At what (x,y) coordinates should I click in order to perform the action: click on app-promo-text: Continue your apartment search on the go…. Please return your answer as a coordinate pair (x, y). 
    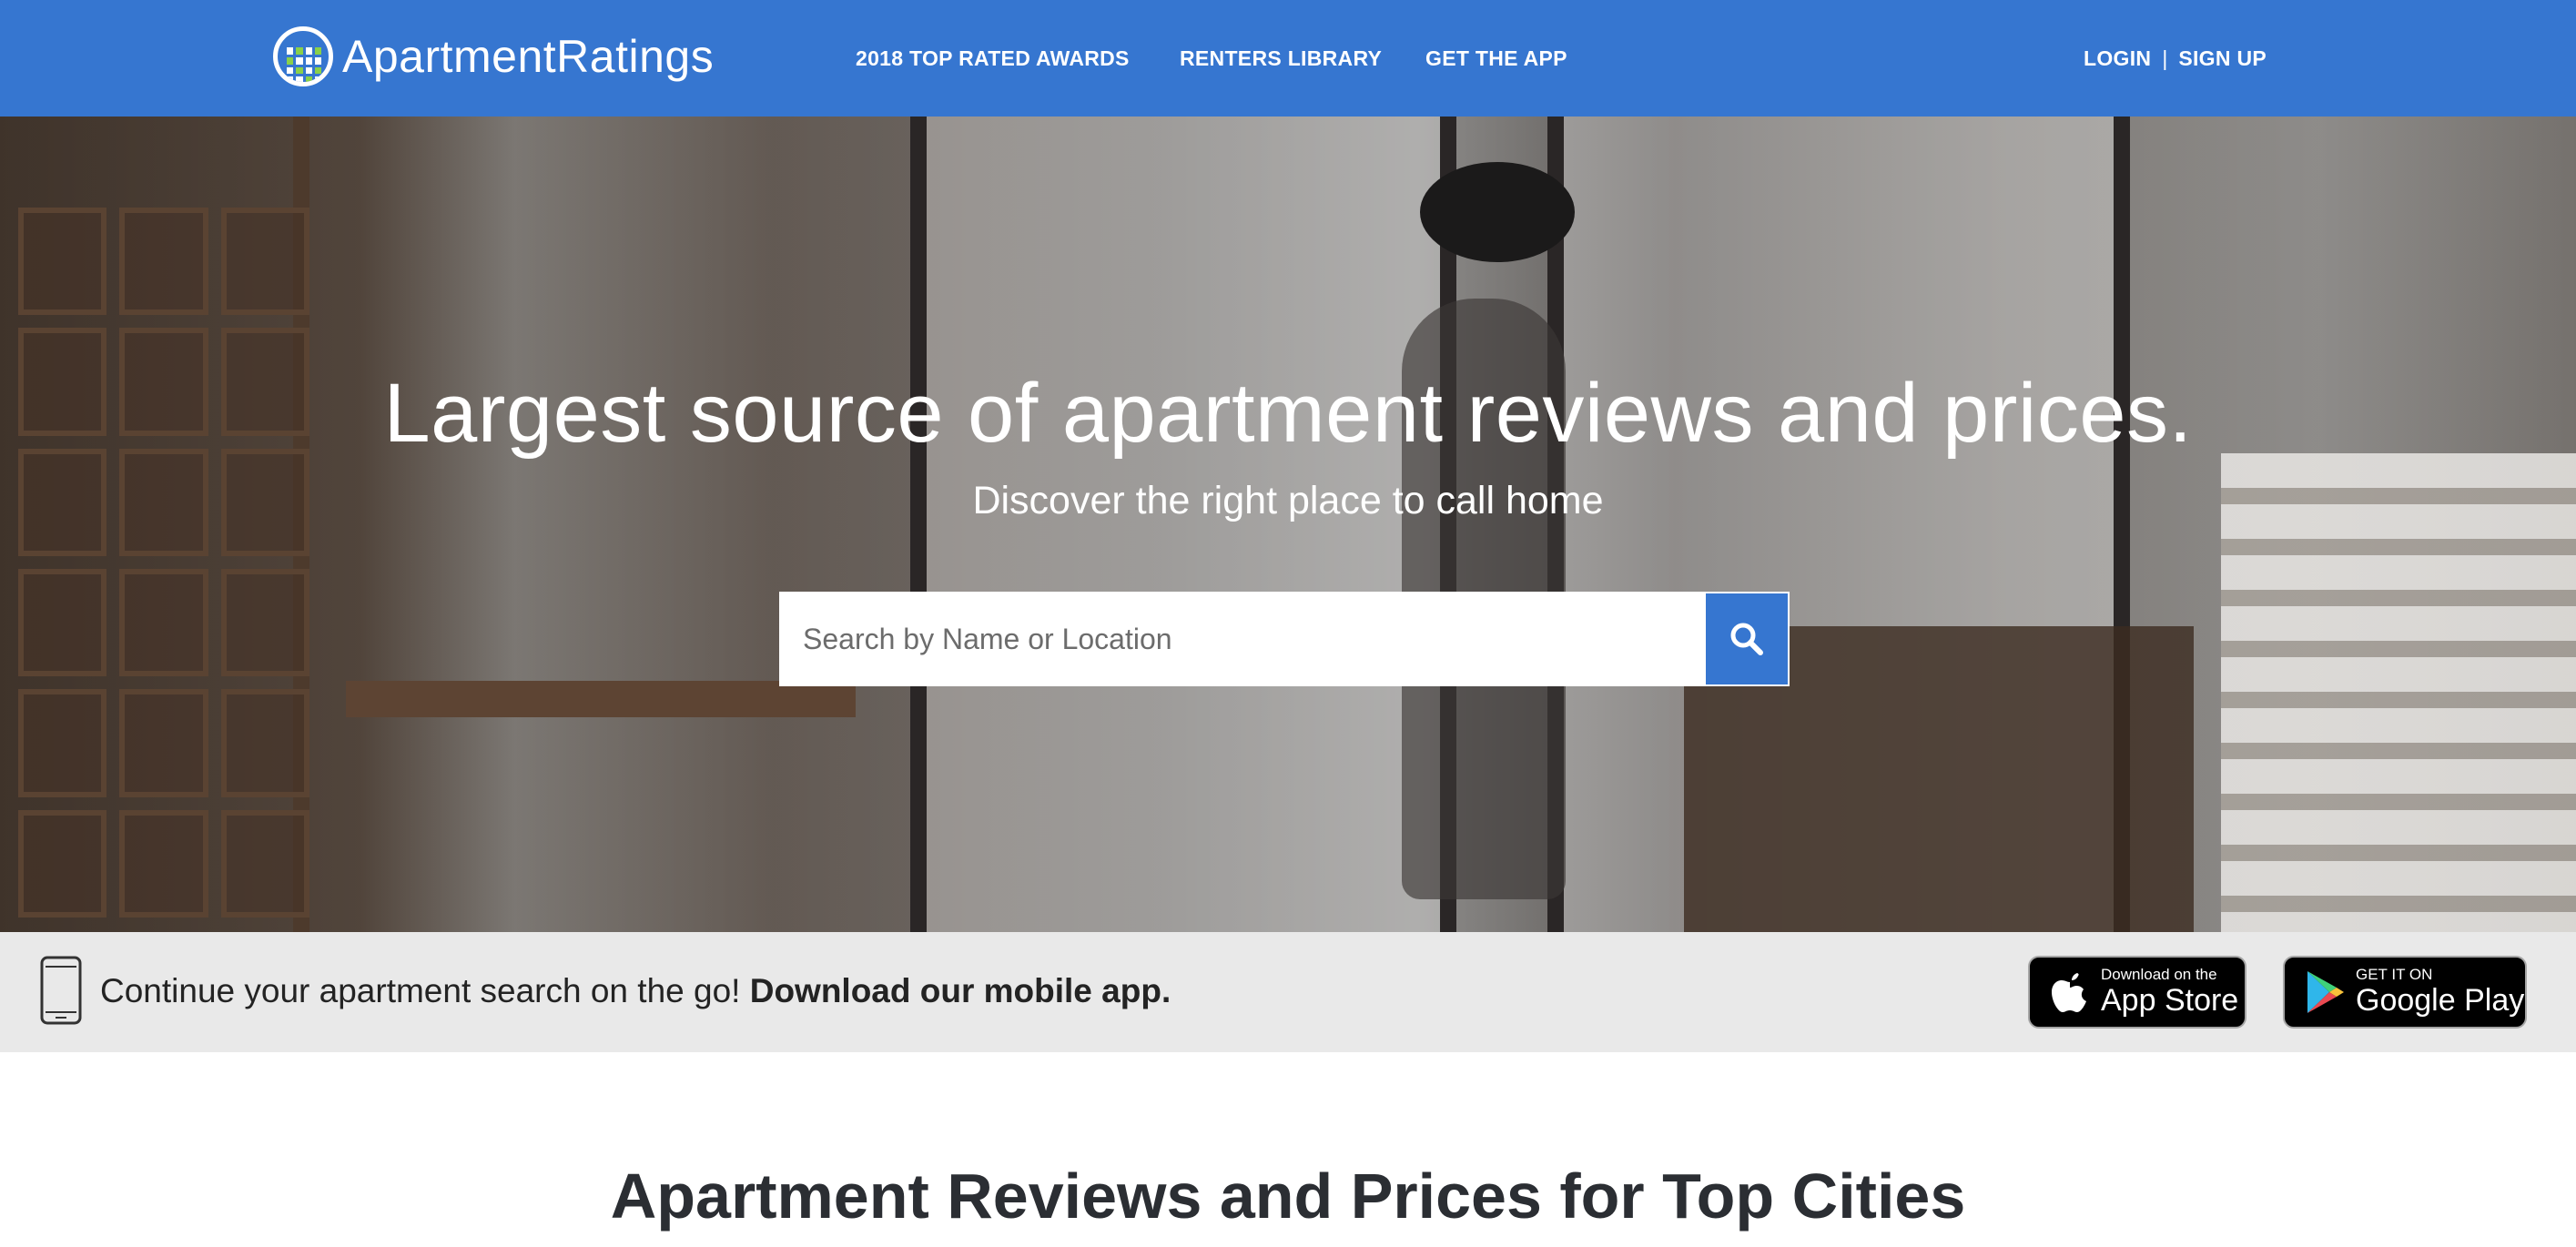
    Looking at the image, I should click on (635, 991).